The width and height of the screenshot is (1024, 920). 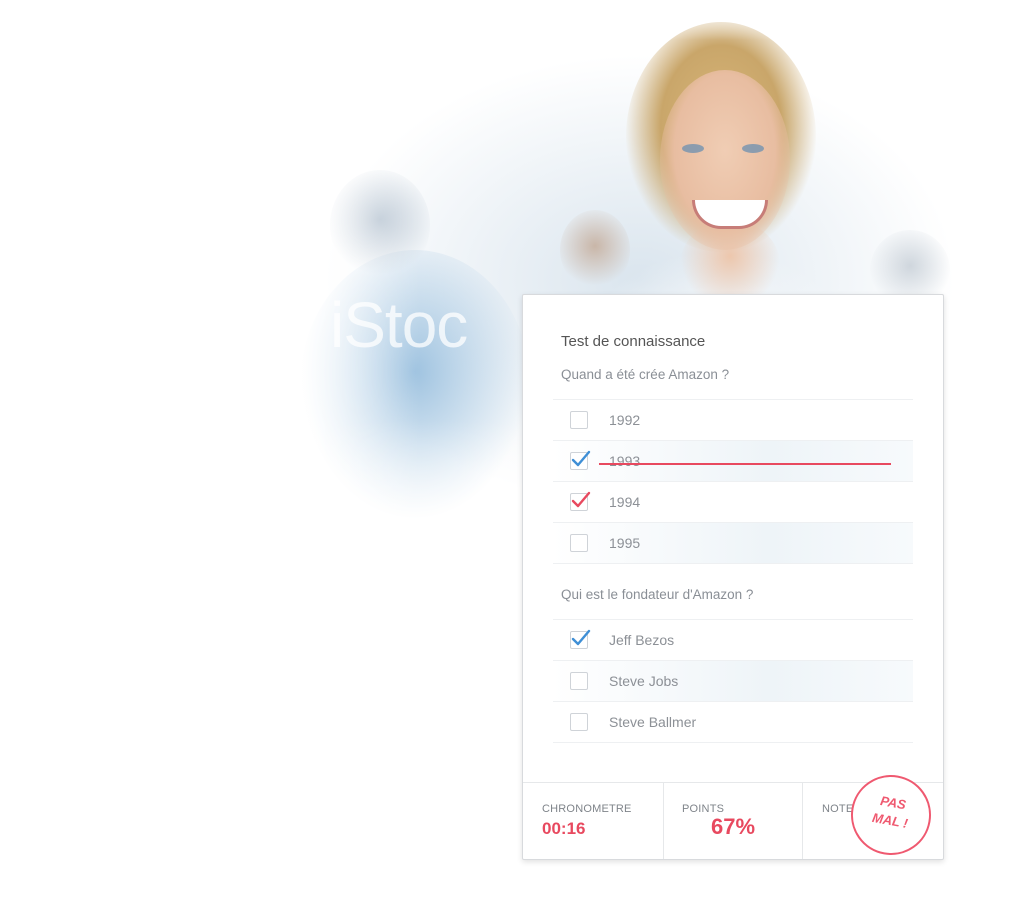 What do you see at coordinates (642, 640) in the screenshot?
I see `option-label: Jeff Bezos` at bounding box center [642, 640].